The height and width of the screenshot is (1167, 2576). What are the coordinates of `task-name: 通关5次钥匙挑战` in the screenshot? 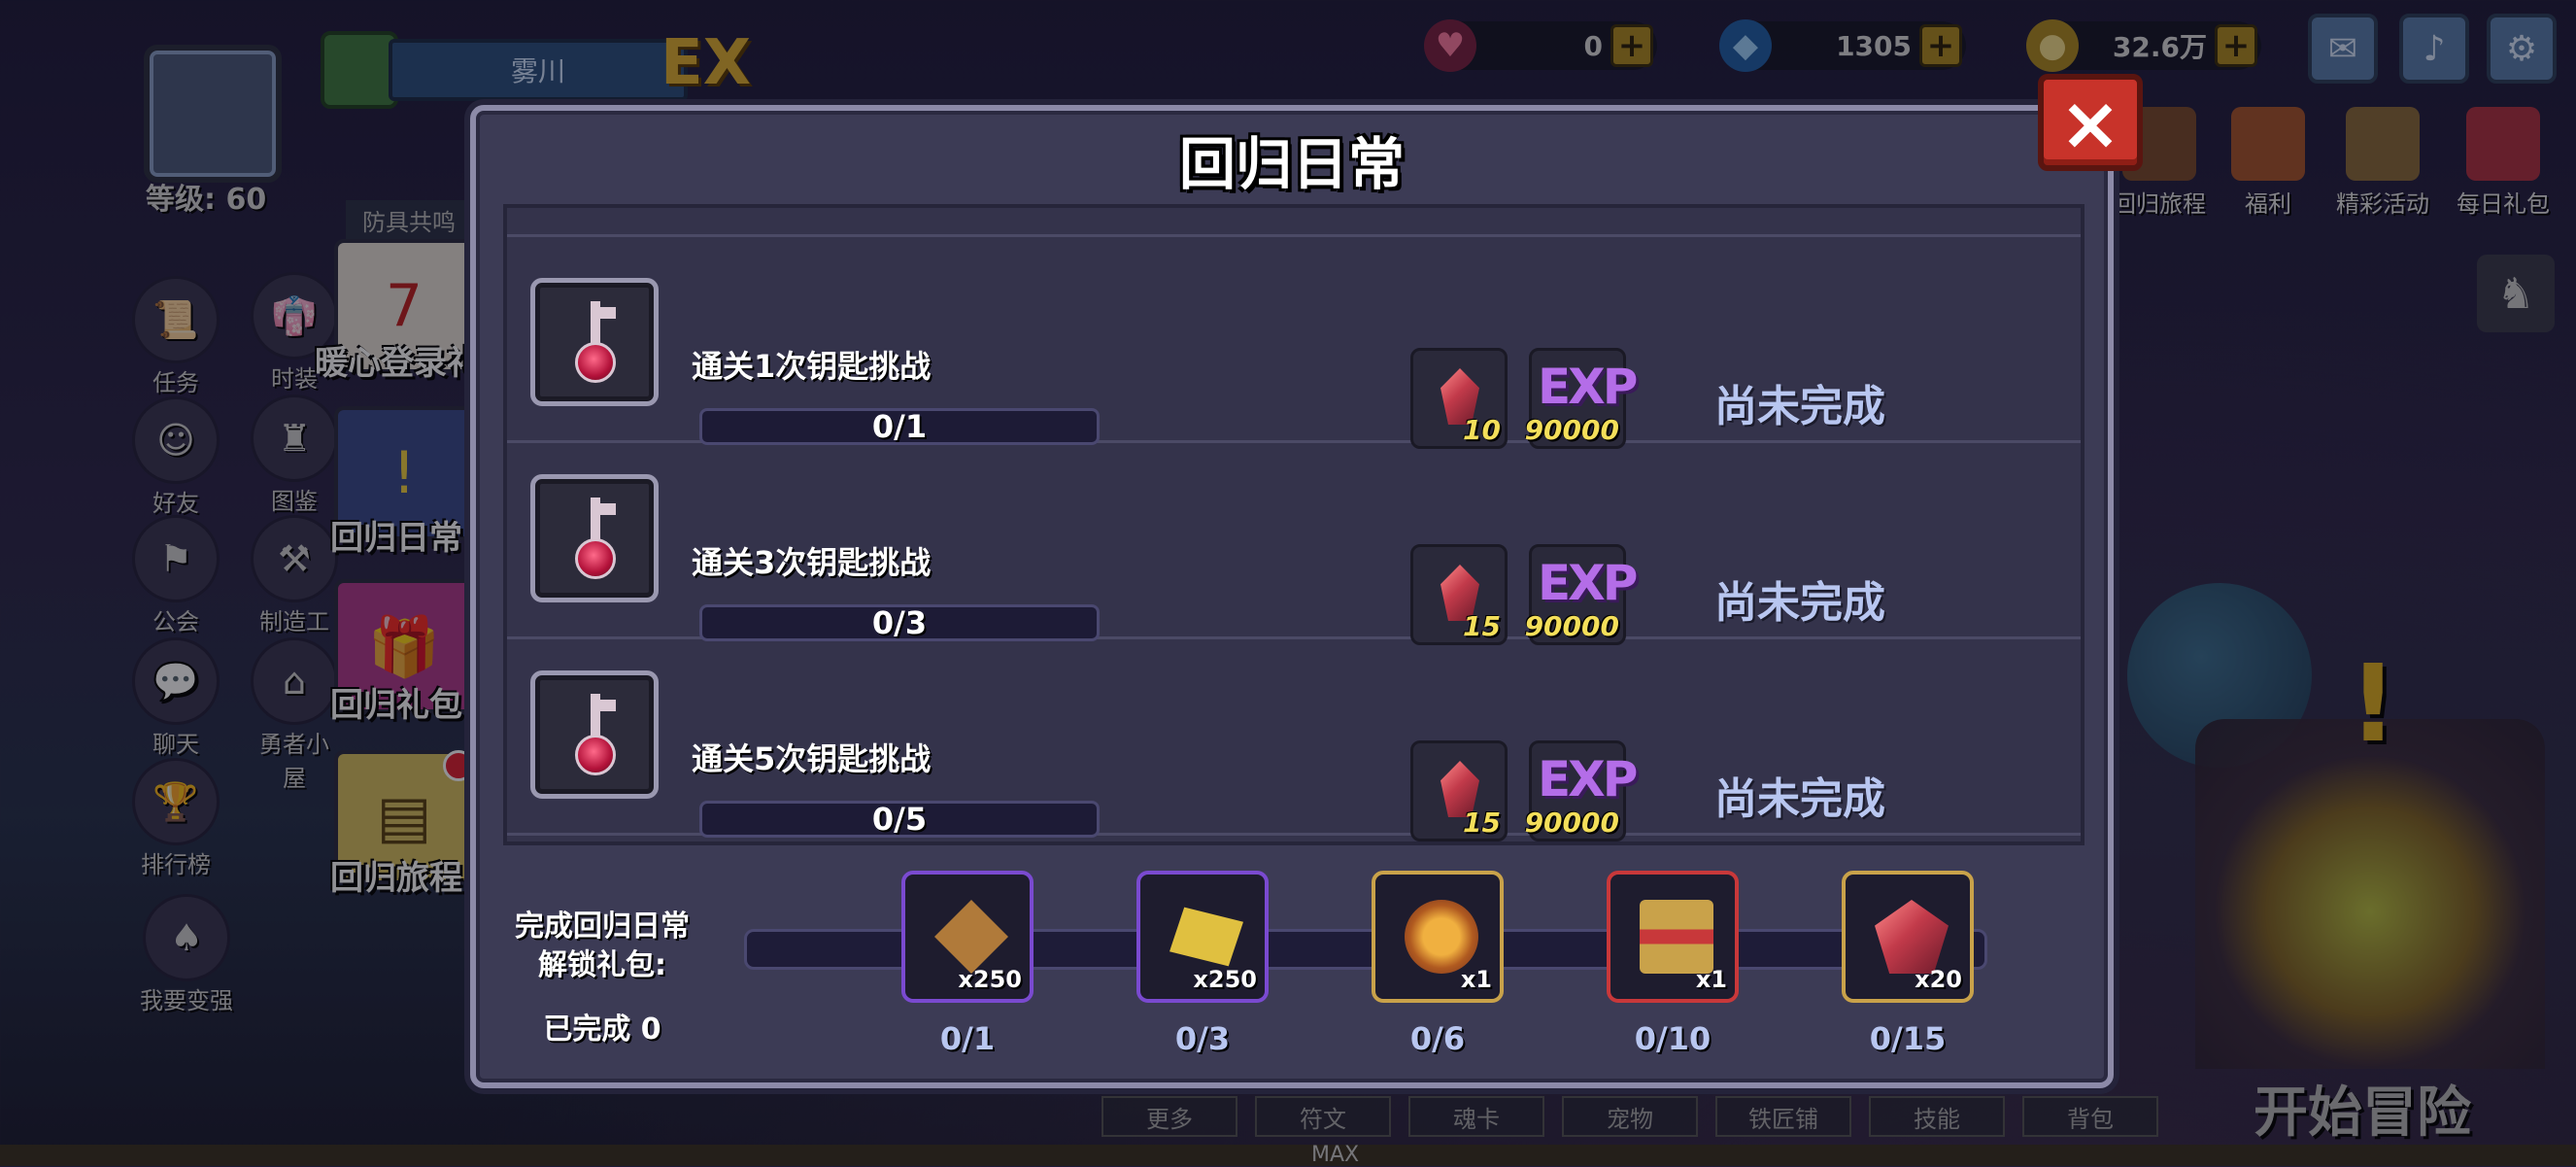 It's located at (812, 759).